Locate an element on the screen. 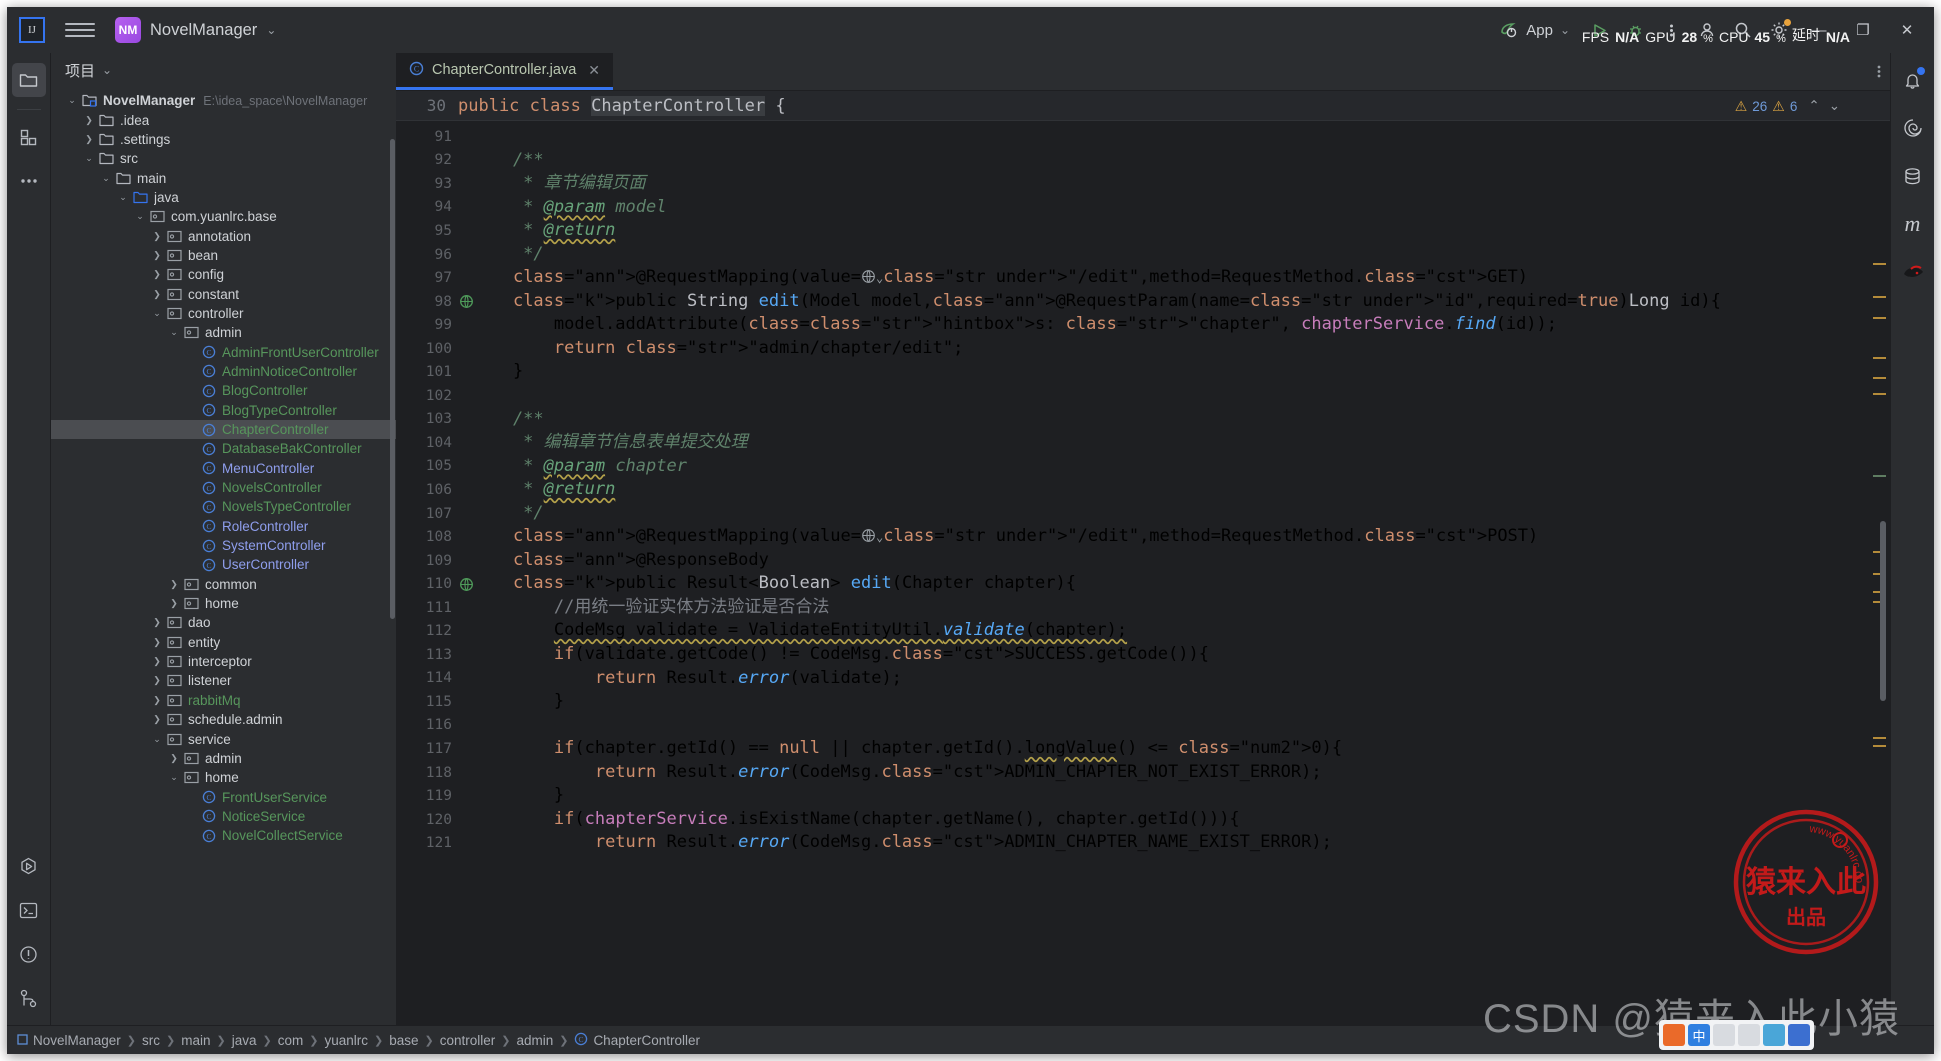 This screenshot has height=1061, width=1941. breadcrumb-item: main is located at coordinates (195, 1040).